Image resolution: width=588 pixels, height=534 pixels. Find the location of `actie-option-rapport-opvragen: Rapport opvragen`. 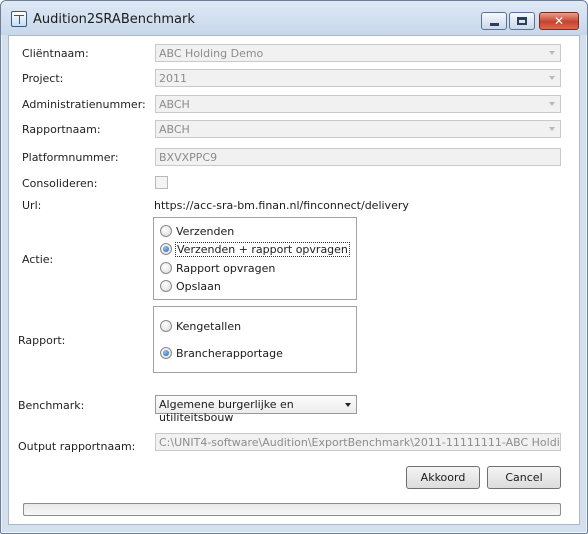

actie-option-rapport-opvragen: Rapport opvragen is located at coordinates (217, 268).